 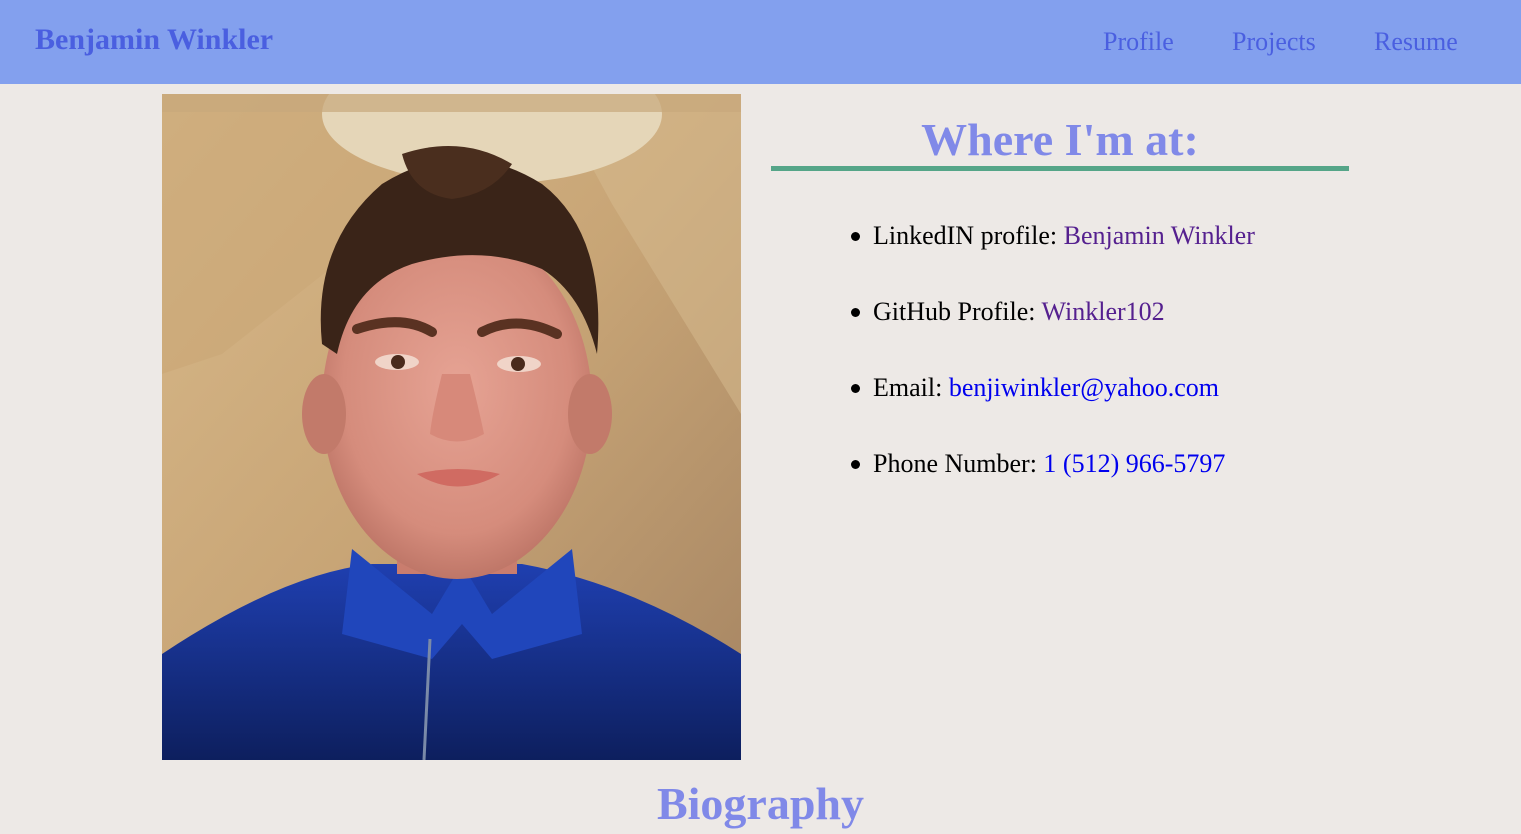 What do you see at coordinates (958, 463) in the screenshot?
I see `phone-label: Phone Number:` at bounding box center [958, 463].